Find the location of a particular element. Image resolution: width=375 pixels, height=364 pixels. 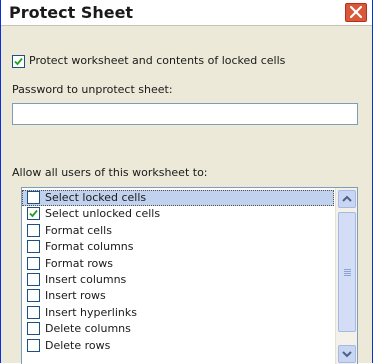

password-input is located at coordinates (185, 114).